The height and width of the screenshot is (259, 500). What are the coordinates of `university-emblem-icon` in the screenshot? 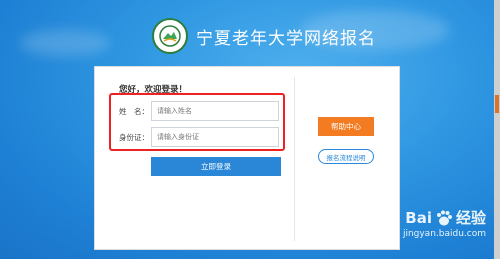 It's located at (170, 36).